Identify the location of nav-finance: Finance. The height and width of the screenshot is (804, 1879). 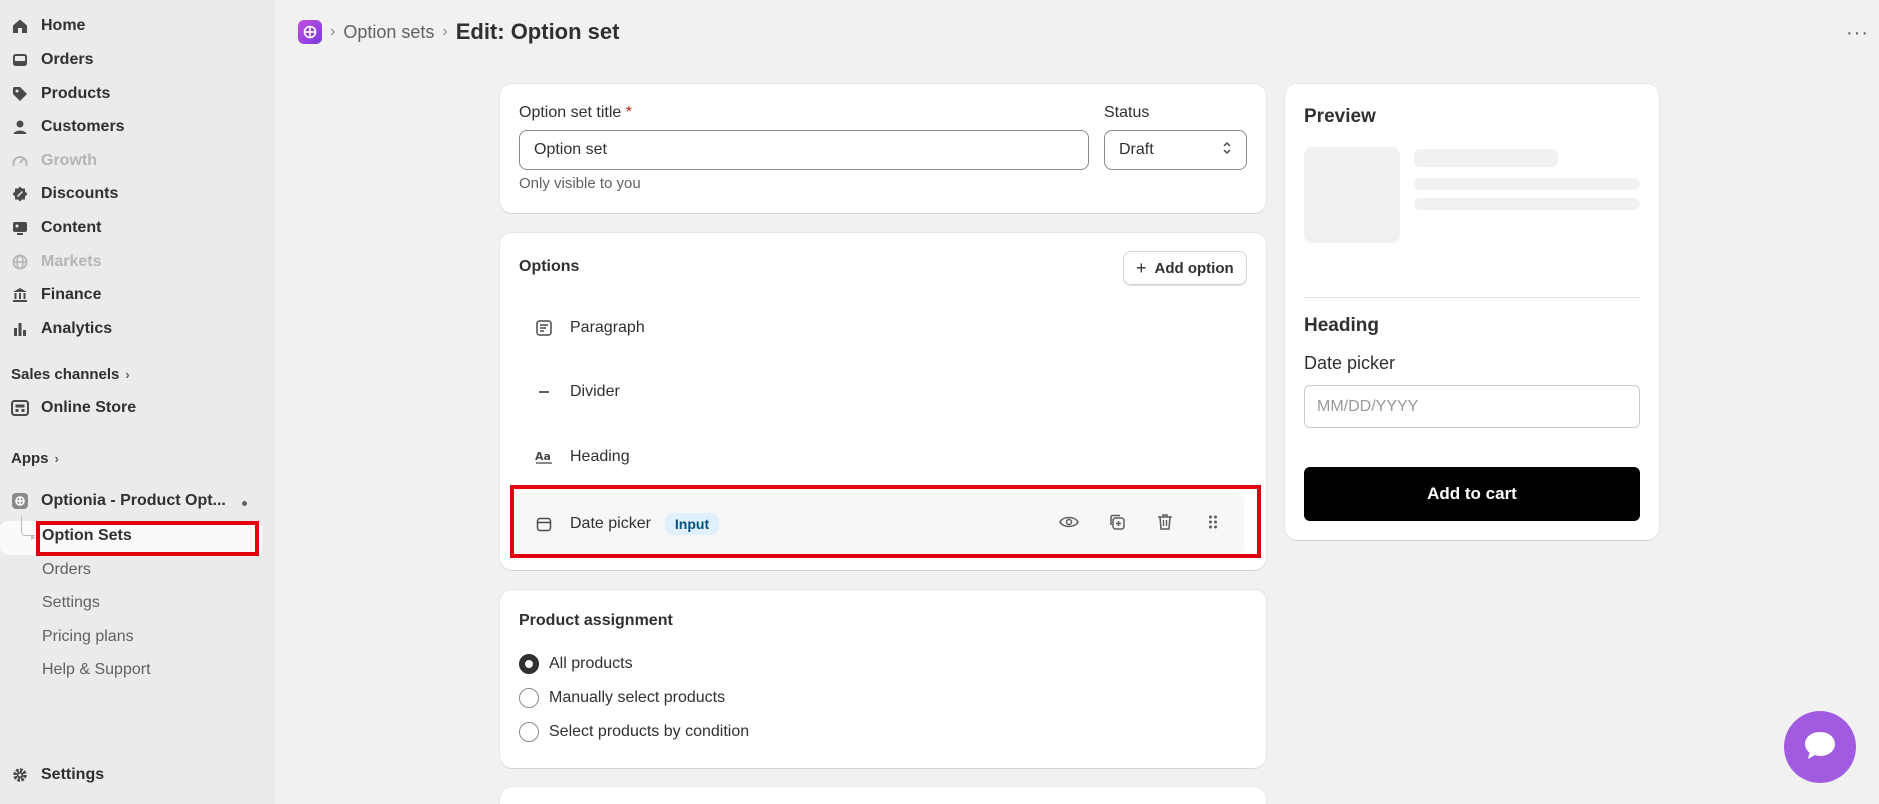
(131, 295).